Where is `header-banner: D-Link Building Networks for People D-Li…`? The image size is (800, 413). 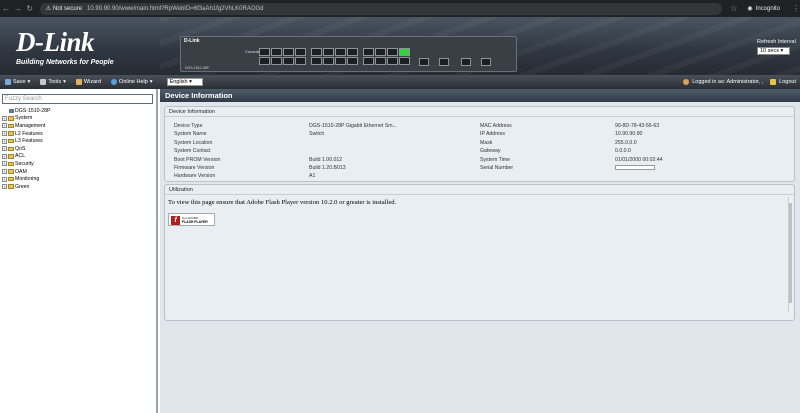
header-banner: D-Link Building Networks for People D-Li… is located at coordinates (400, 46).